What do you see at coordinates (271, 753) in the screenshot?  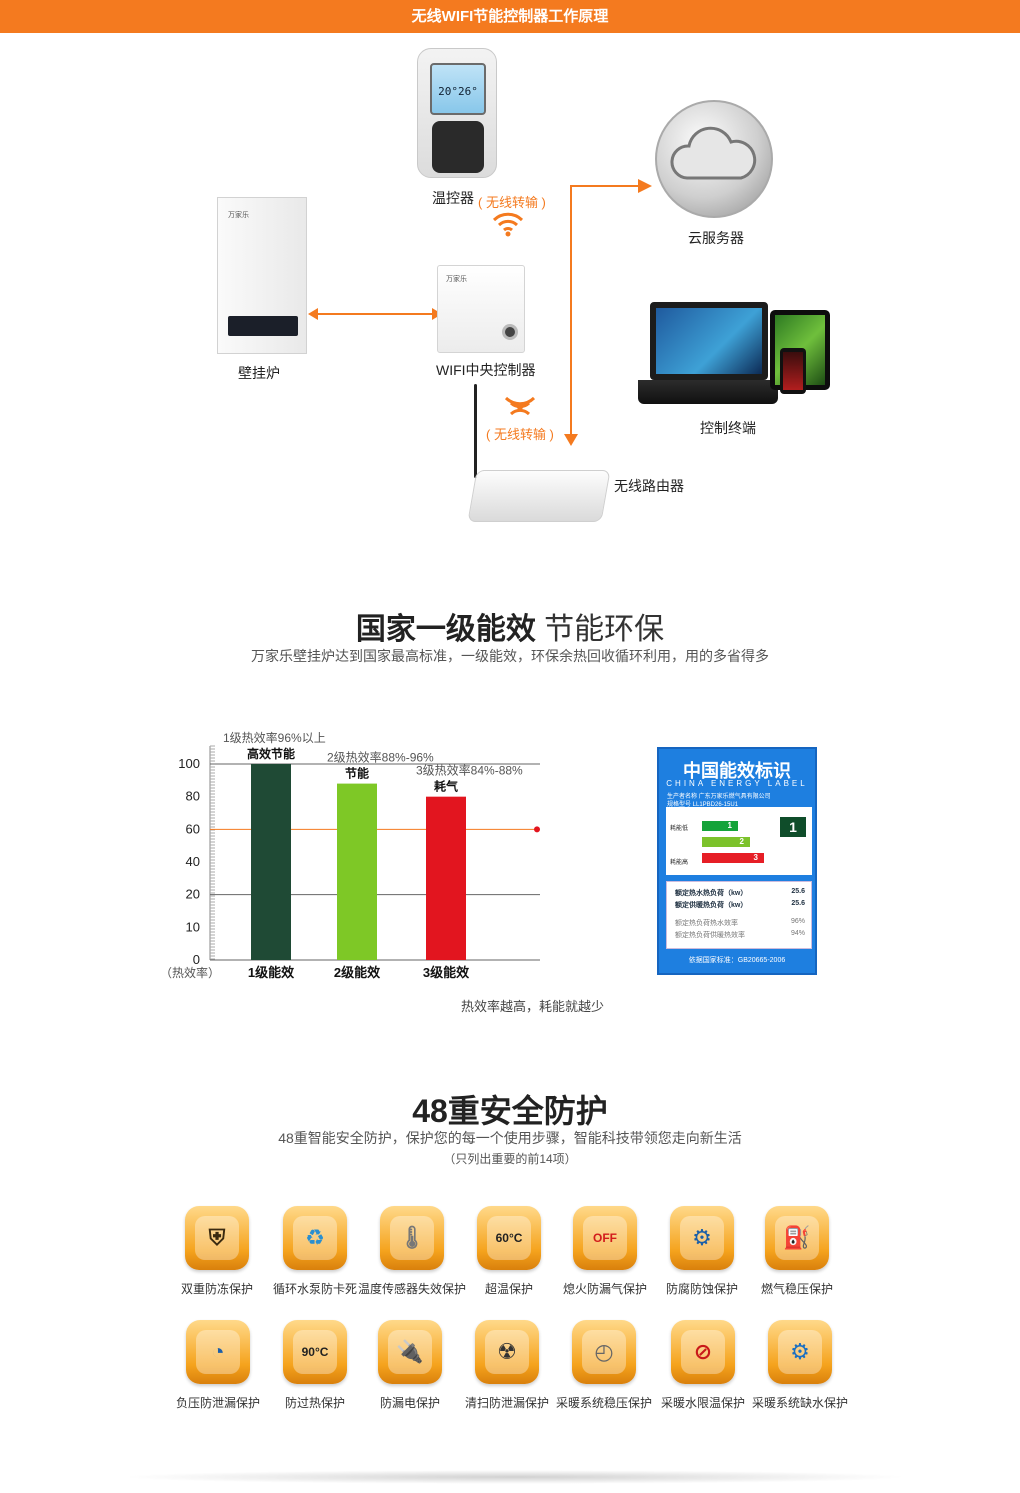 I see `bar-title: 高效节能` at bounding box center [271, 753].